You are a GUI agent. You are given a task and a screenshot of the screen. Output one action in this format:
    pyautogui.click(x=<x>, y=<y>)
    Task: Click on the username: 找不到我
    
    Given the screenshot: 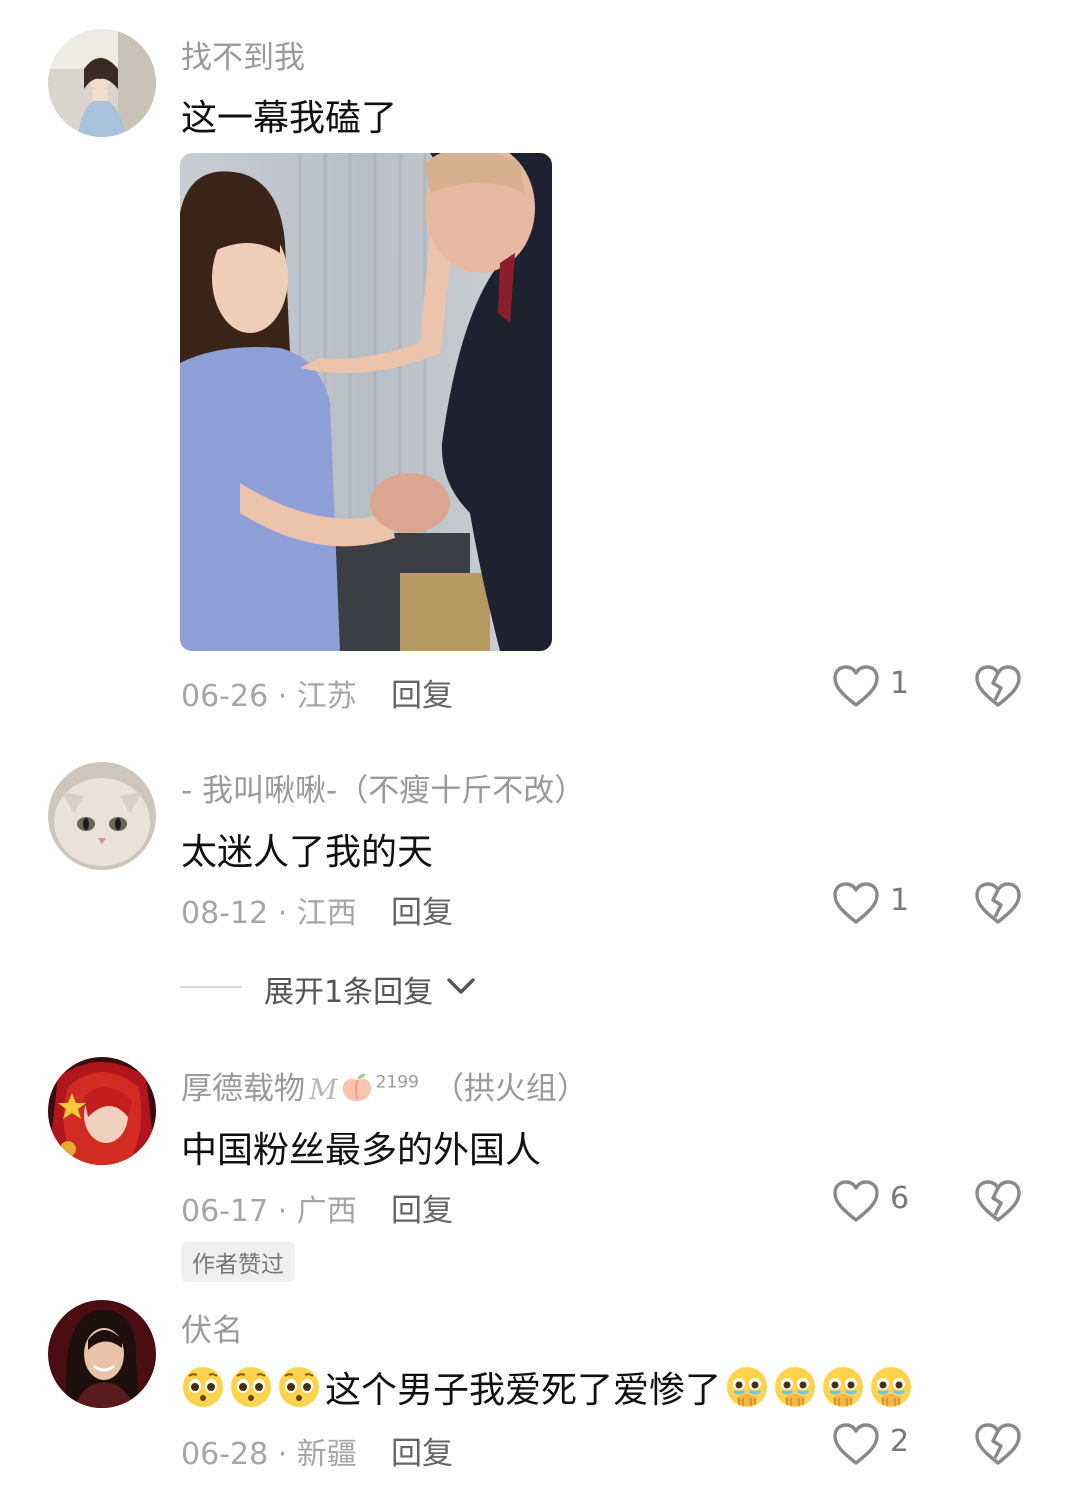 What is the action you would take?
    pyautogui.click(x=243, y=54)
    